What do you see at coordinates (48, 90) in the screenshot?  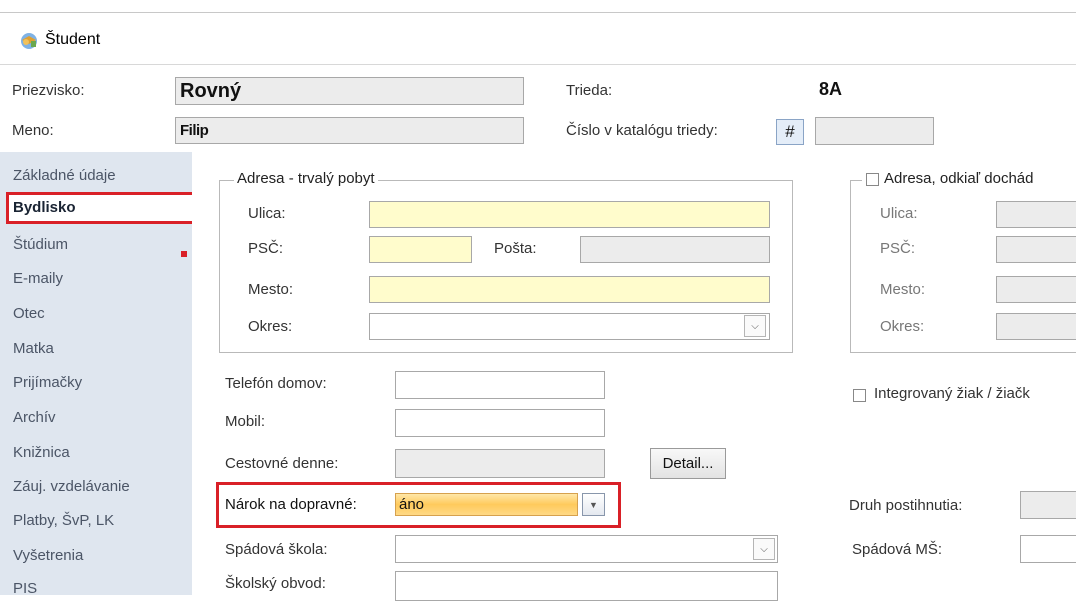 I see `surname-label: Priezvisko:` at bounding box center [48, 90].